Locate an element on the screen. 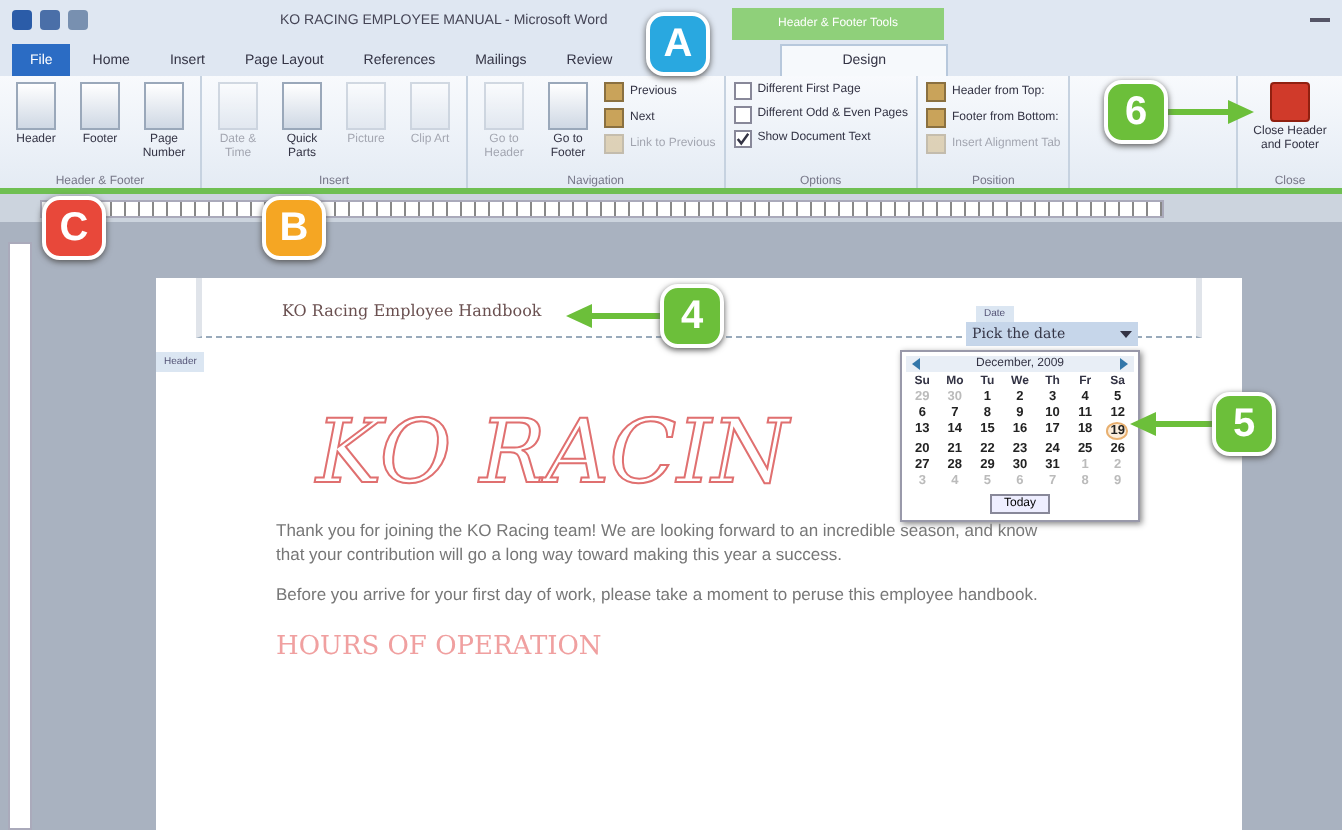 The image size is (1342, 830). dropdown-arrow-icon is located at coordinates (1126, 334).